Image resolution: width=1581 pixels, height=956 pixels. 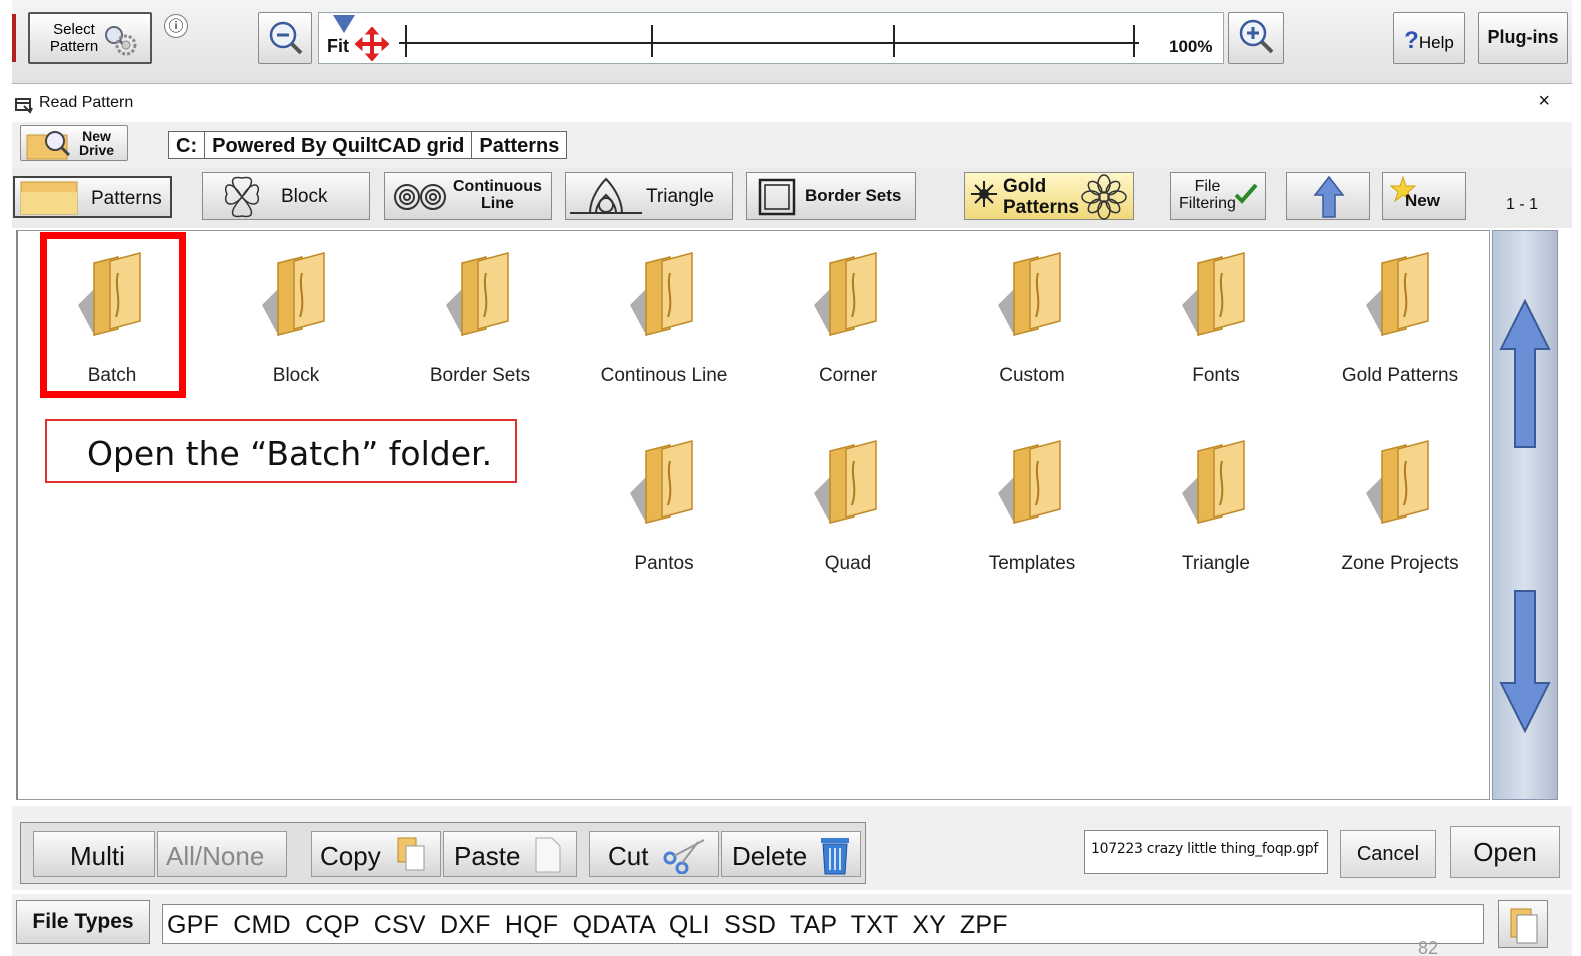 What do you see at coordinates (121, 41) in the screenshot?
I see `magnifier-gear-icon` at bounding box center [121, 41].